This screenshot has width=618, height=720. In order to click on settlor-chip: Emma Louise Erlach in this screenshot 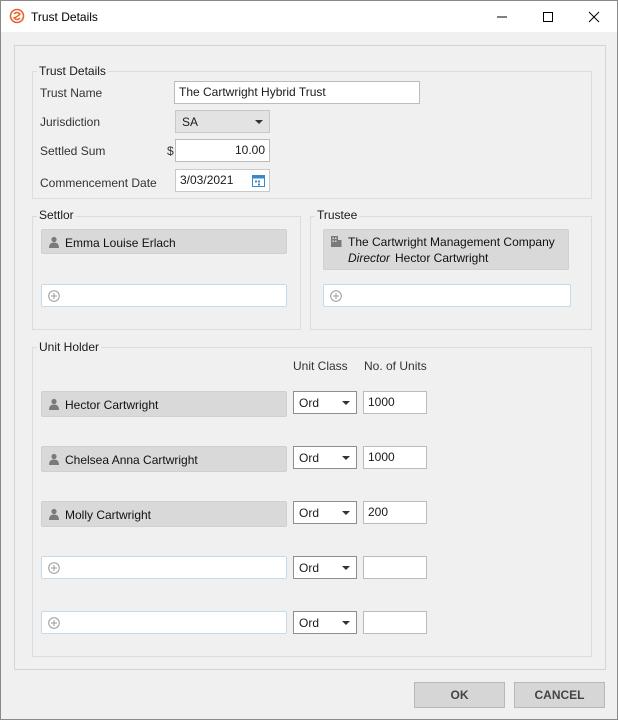, I will do `click(164, 241)`.